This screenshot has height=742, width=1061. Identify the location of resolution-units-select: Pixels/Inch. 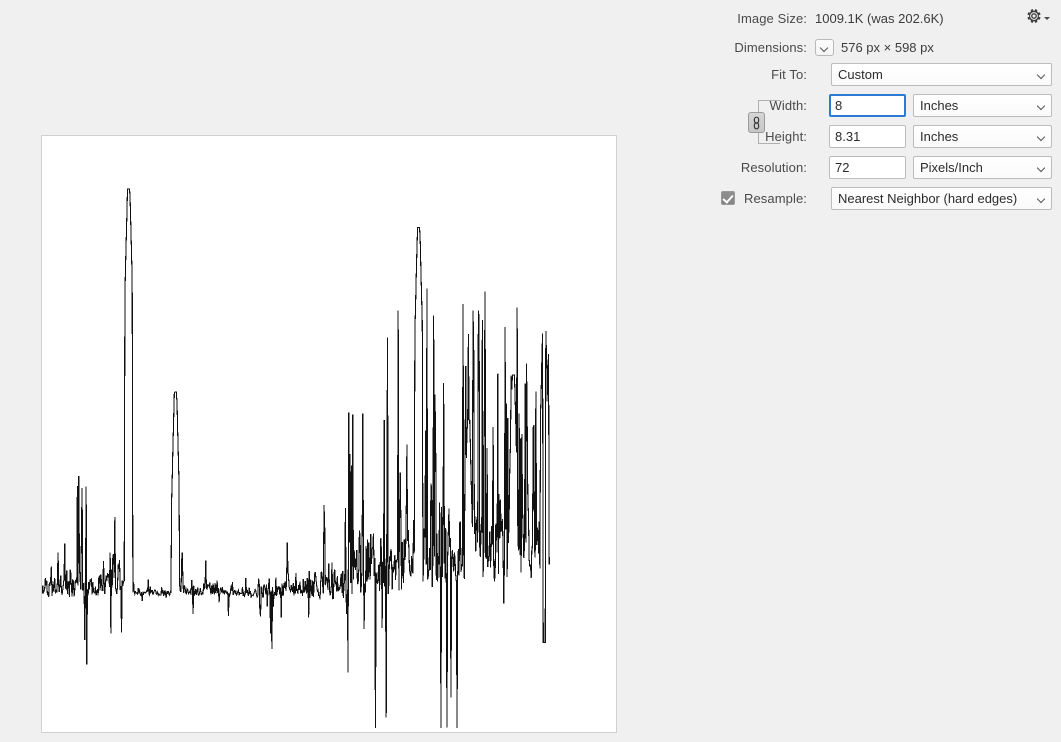
(982, 167).